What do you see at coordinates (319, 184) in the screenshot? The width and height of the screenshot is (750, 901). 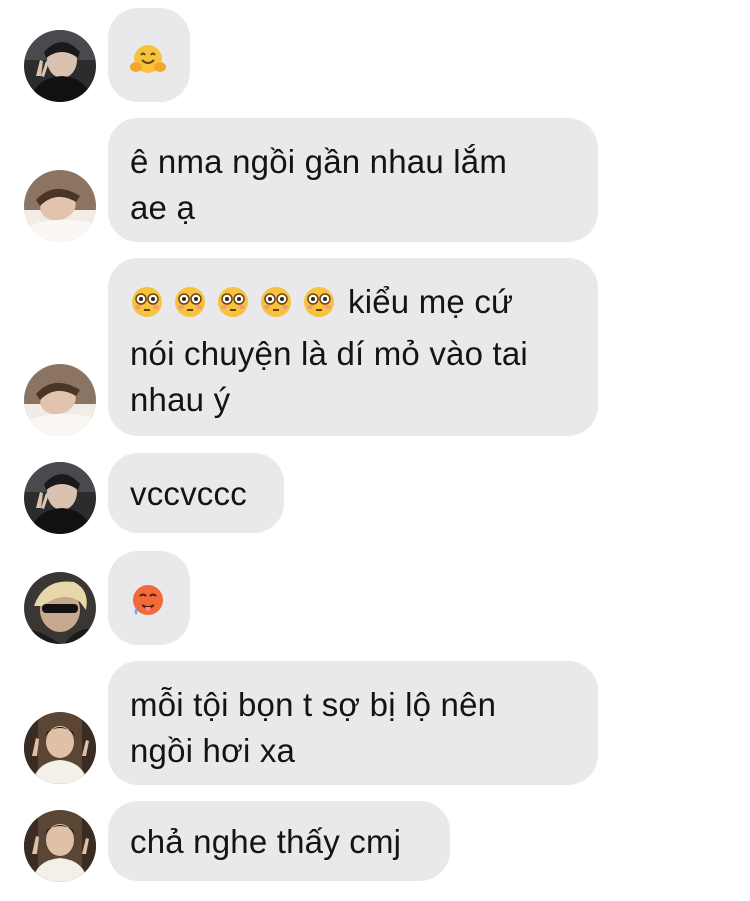 I see `message-text: ê nma ngồi gần nhau lắm ae ạ` at bounding box center [319, 184].